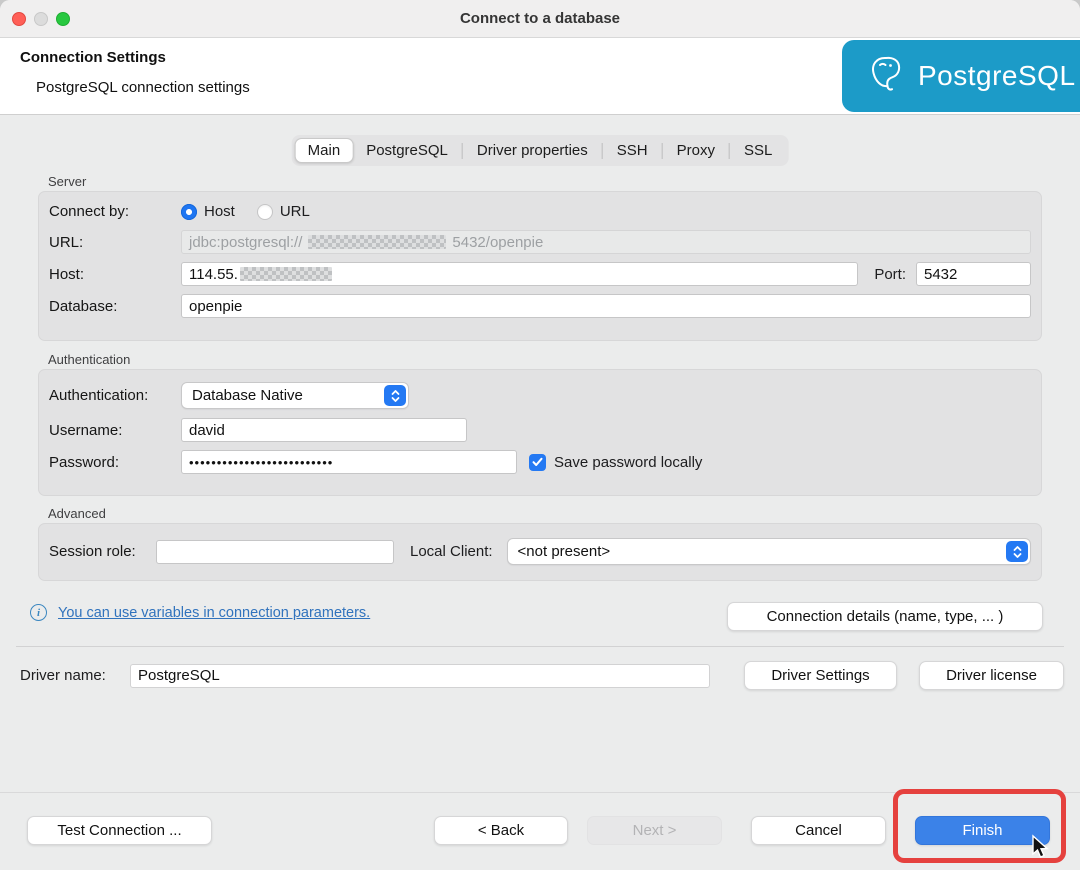 Image resolution: width=1080 pixels, height=870 pixels. Describe the element at coordinates (77, 513) in the screenshot. I see `advanced-section-label: Advanced` at that location.